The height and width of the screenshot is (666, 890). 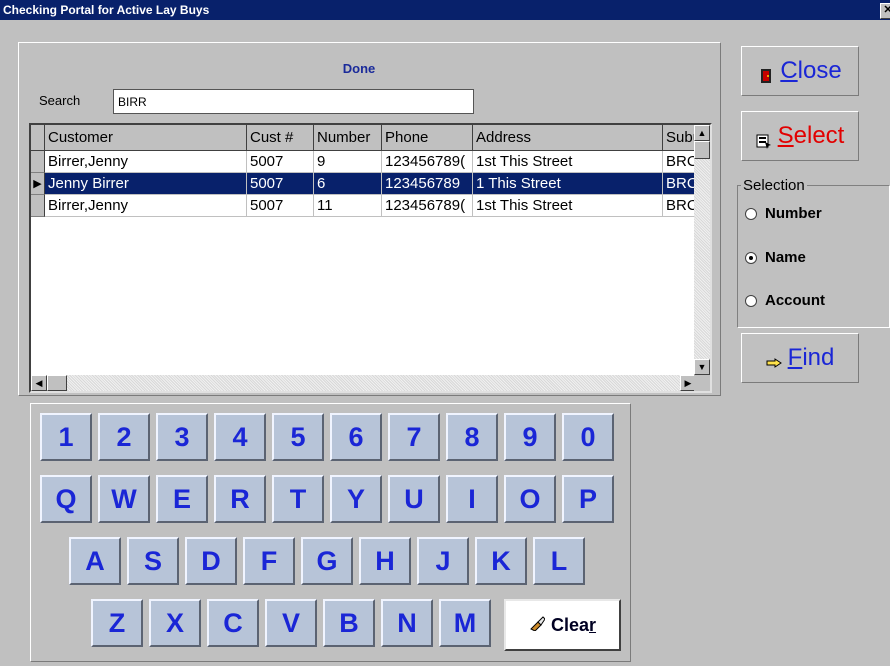 What do you see at coordinates (472, 499) in the screenshot?
I see `key-i: I` at bounding box center [472, 499].